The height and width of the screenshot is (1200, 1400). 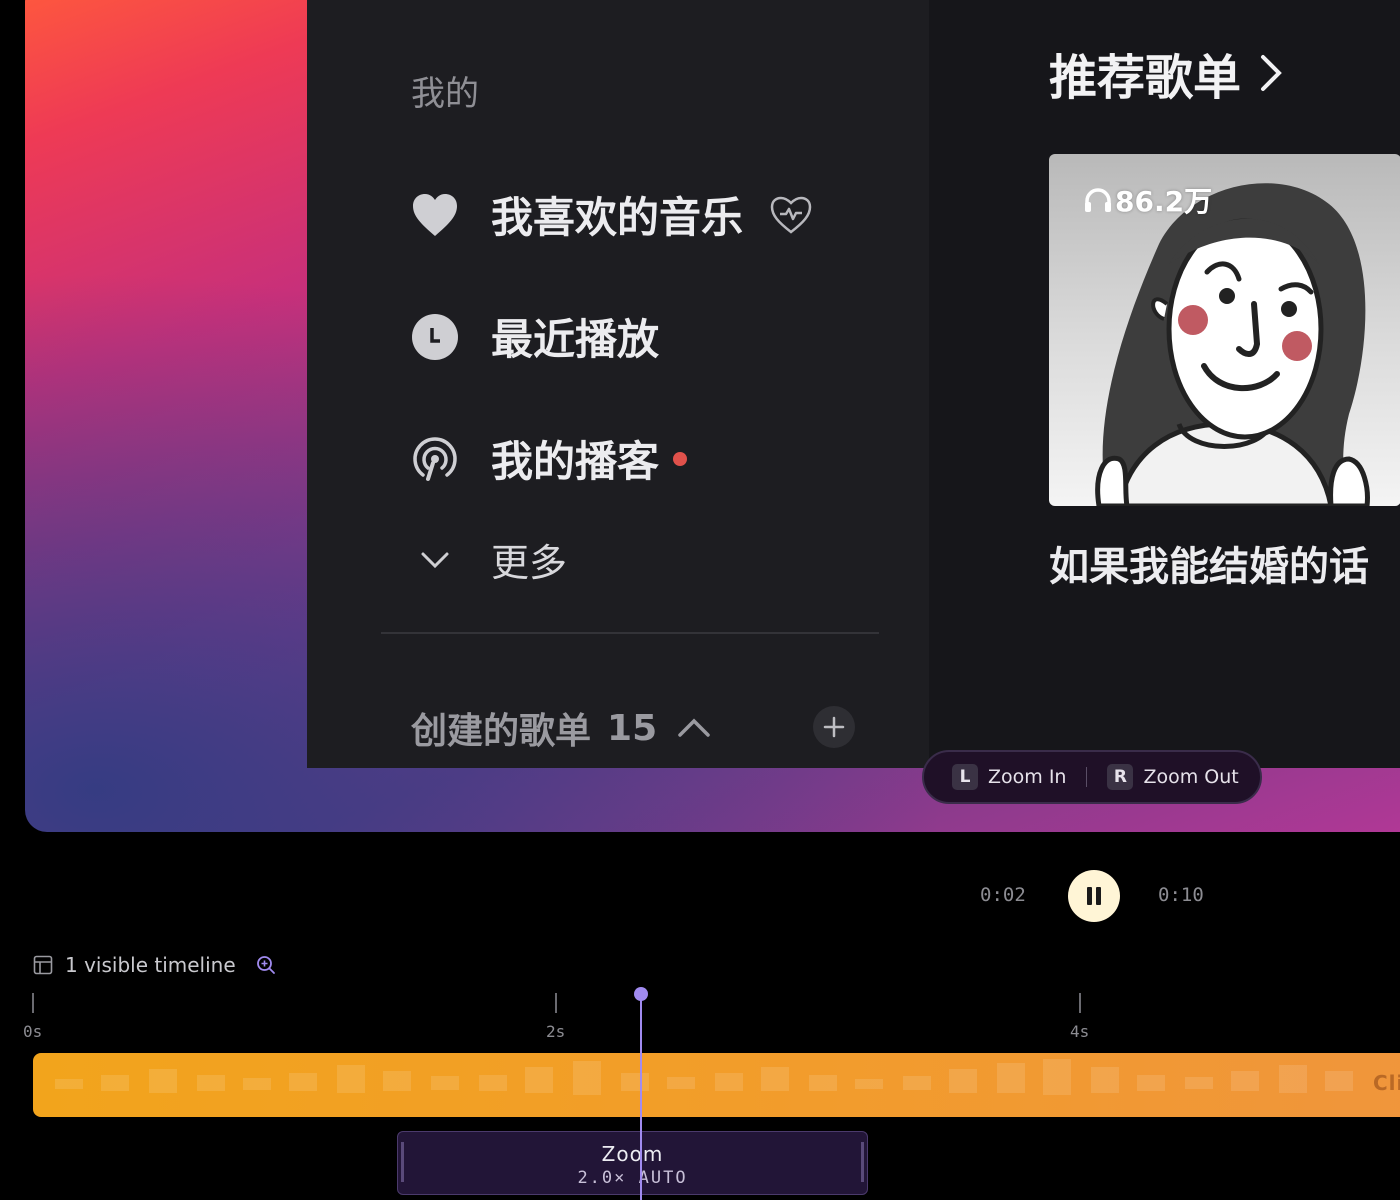 I want to click on created-playlists-label: 创建的歌单, so click(x=501, y=731).